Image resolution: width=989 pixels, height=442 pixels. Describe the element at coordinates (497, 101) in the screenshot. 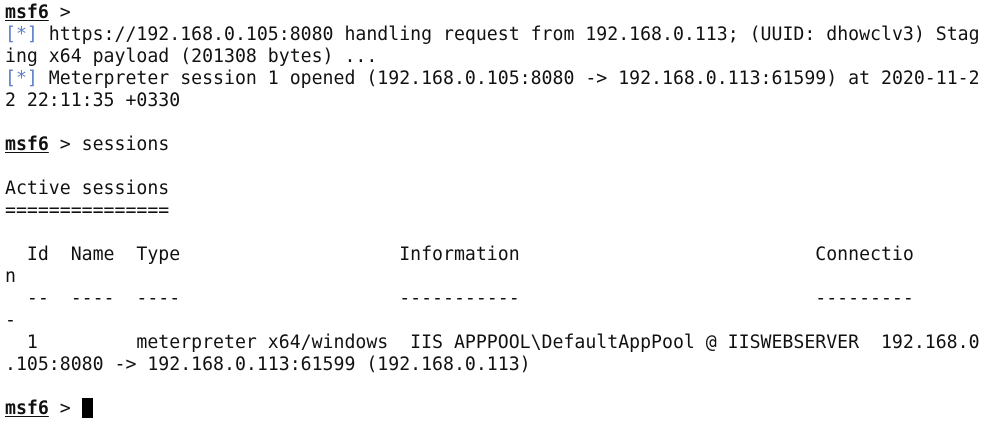

I see `output-line: 2 22:11:35 +0330` at that location.